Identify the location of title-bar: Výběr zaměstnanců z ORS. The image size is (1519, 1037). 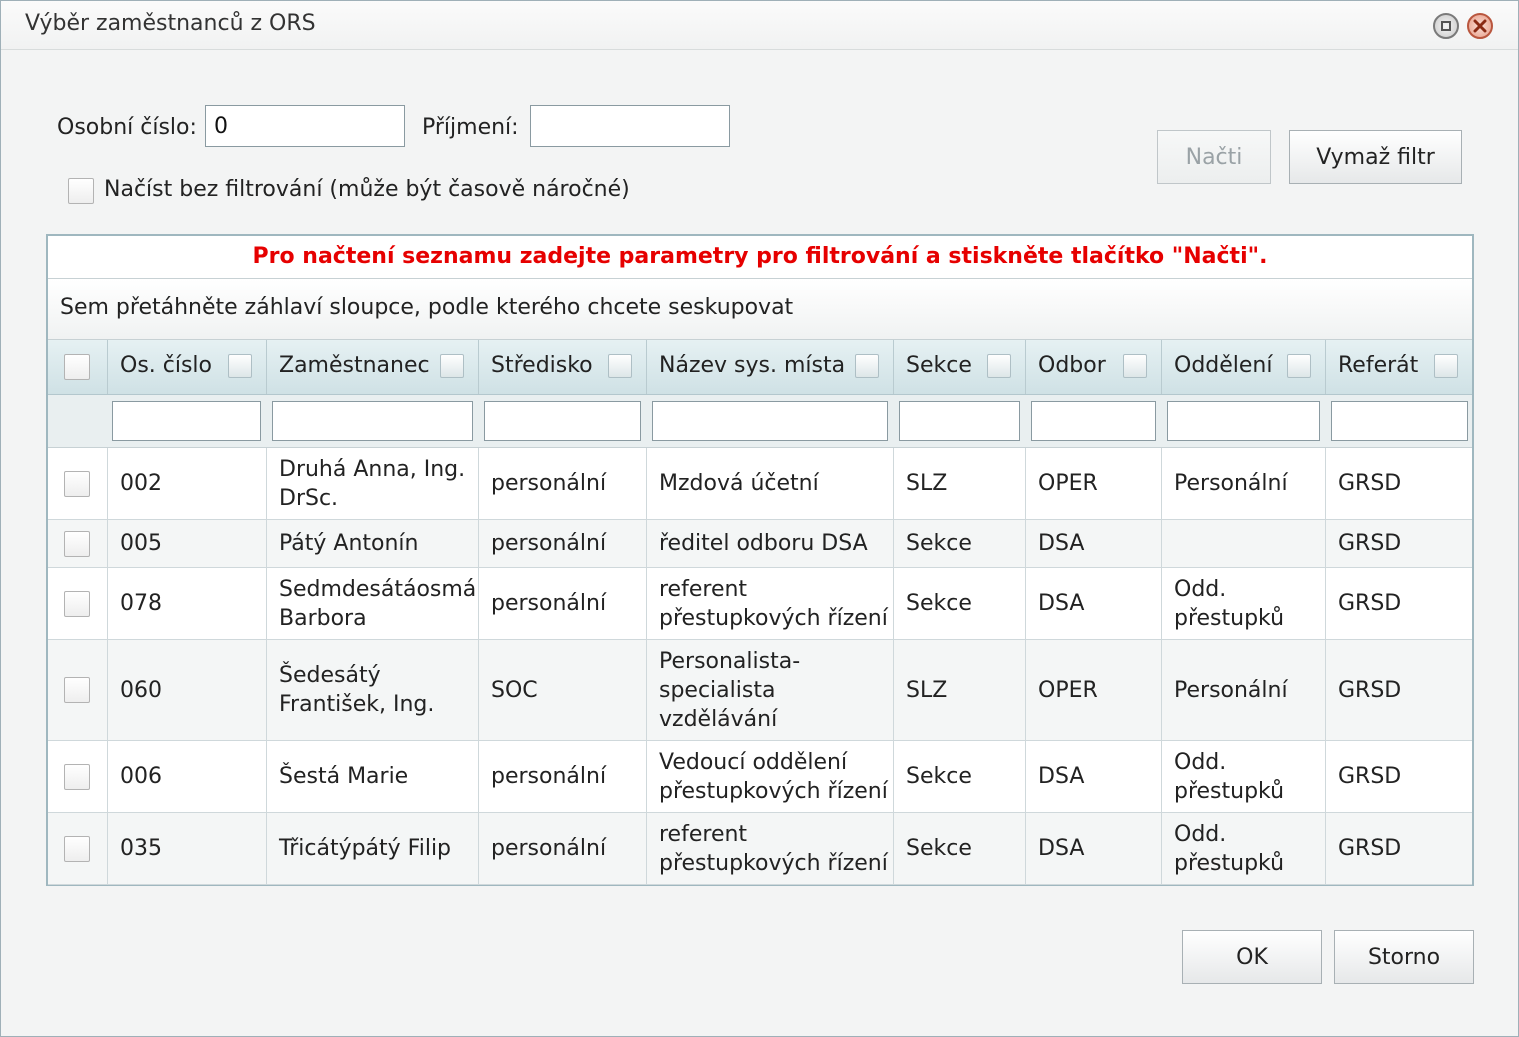
(759, 25).